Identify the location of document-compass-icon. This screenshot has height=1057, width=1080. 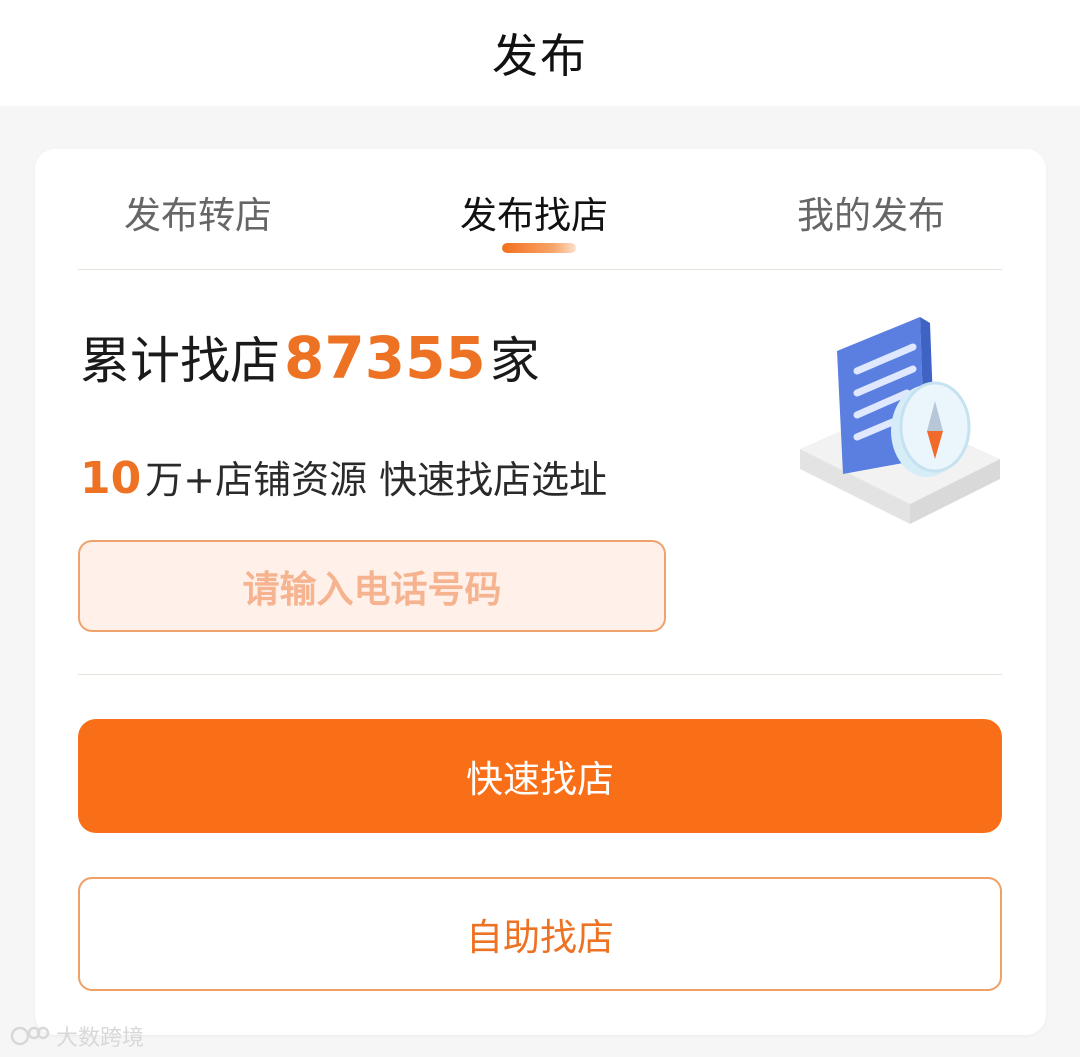
(900, 419).